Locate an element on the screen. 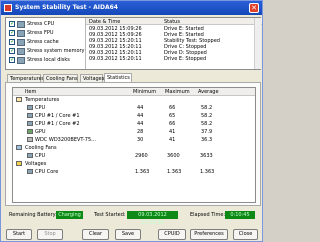 The image size is (320, 242). table-row: CPU #1 / Core #1 44 65 58.2 is located at coordinates (134, 116).